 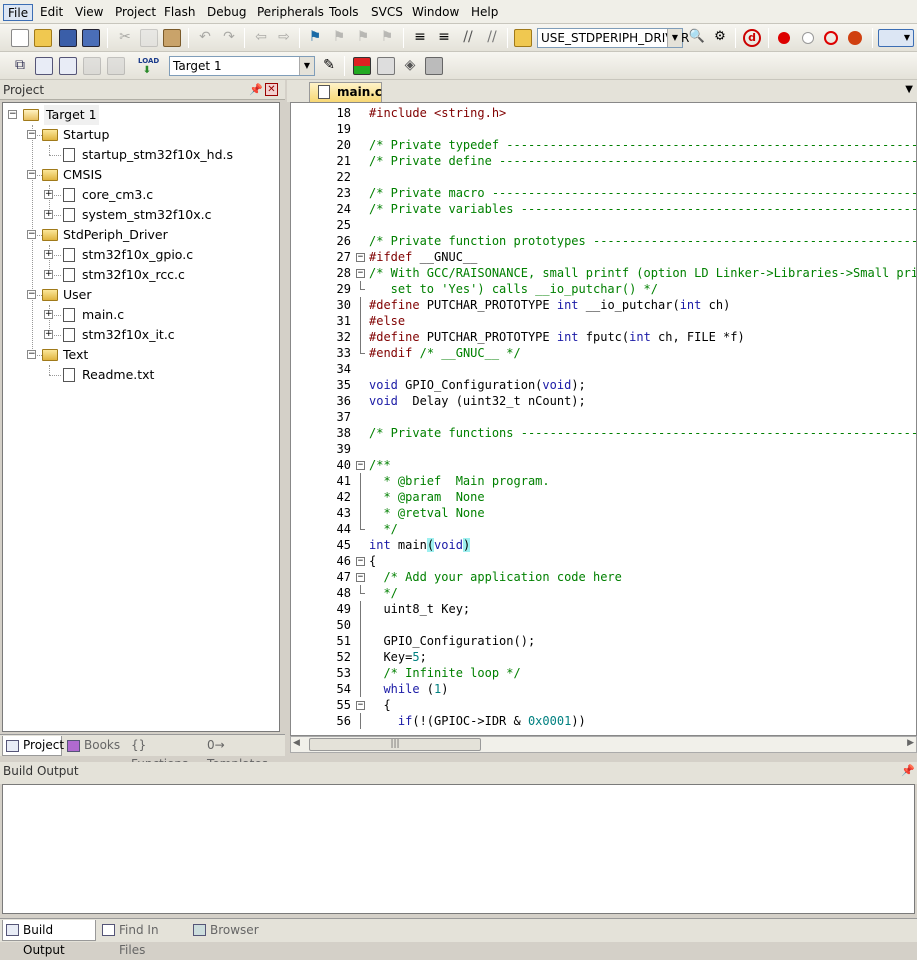 I want to click on insert-breakpoint-icon, so click(x=784, y=38).